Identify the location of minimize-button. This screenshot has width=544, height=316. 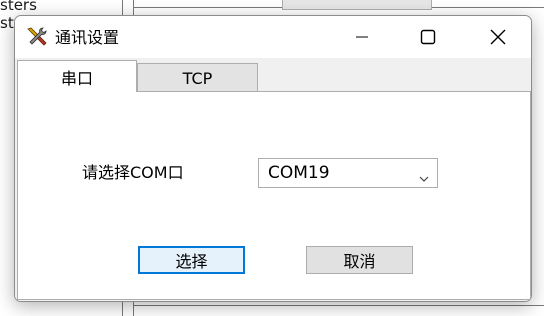
(362, 37).